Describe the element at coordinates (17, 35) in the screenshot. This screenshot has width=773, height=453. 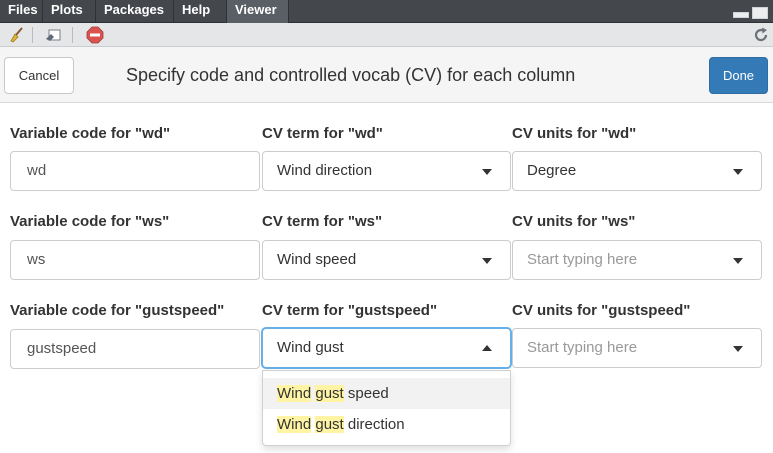
I see `broom-icon` at that location.